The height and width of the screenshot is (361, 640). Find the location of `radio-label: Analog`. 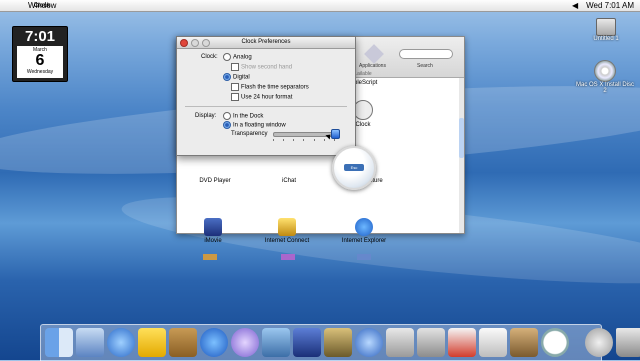

radio-label: Analog is located at coordinates (242, 57).